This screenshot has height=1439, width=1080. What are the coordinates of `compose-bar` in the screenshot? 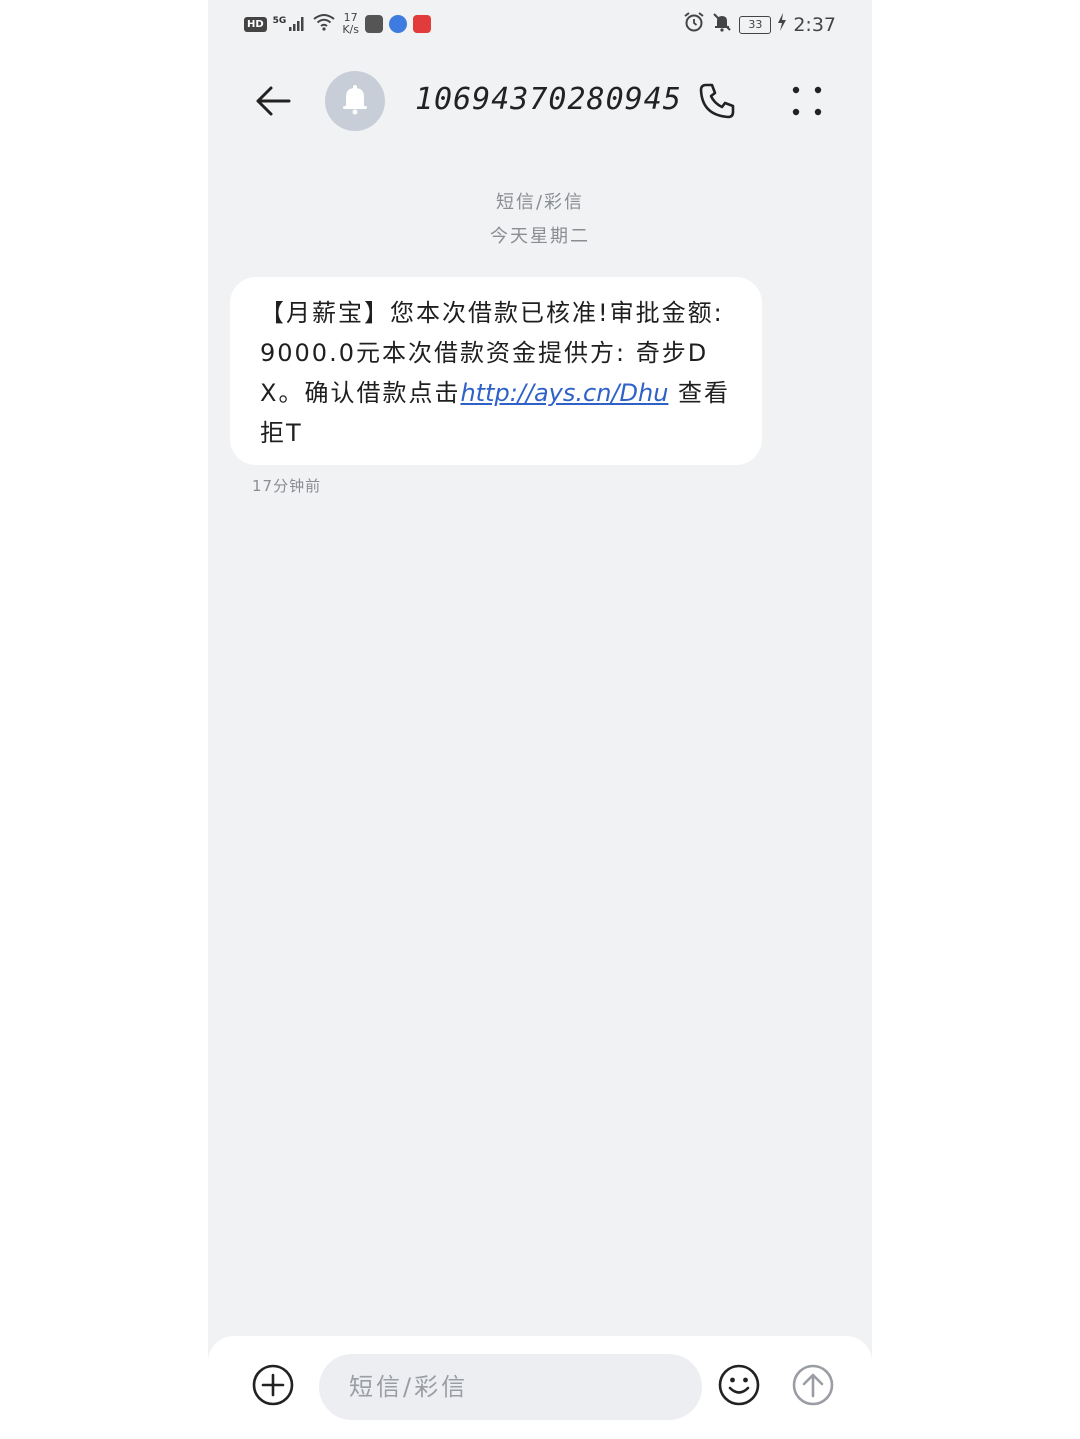 It's located at (540, 1387).